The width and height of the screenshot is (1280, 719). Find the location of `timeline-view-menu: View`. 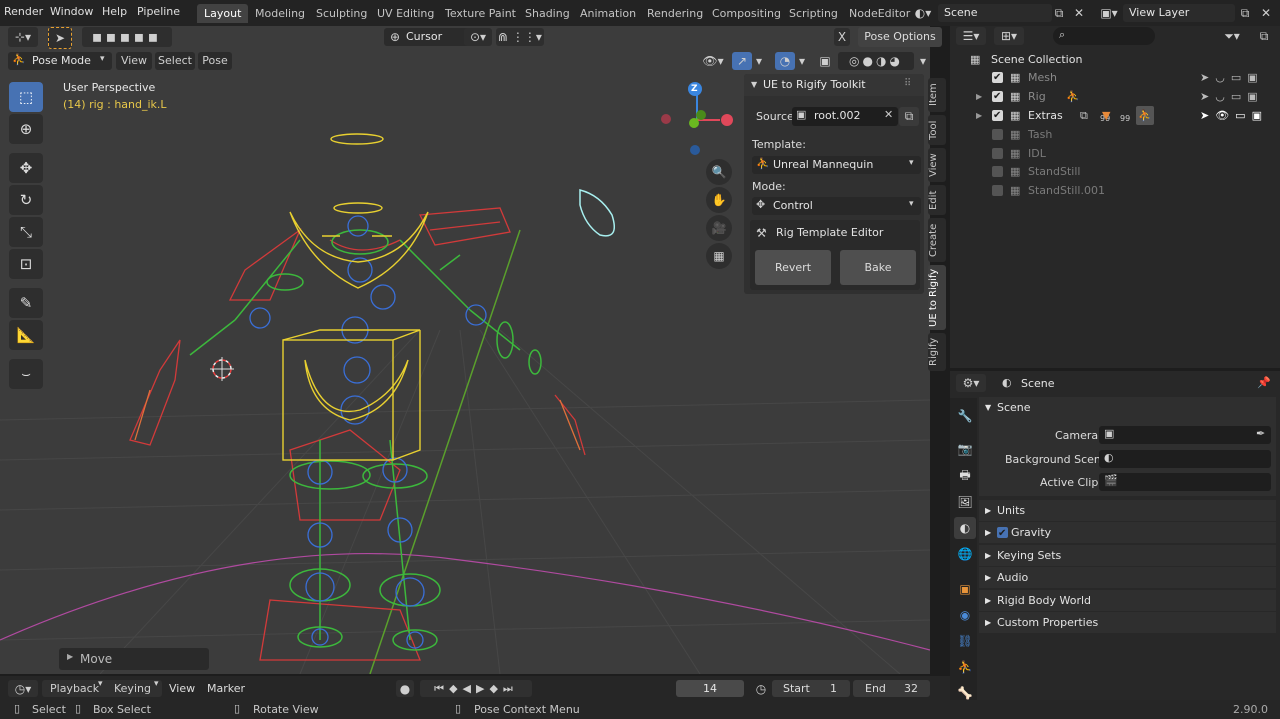

timeline-view-menu: View is located at coordinates (182, 688).